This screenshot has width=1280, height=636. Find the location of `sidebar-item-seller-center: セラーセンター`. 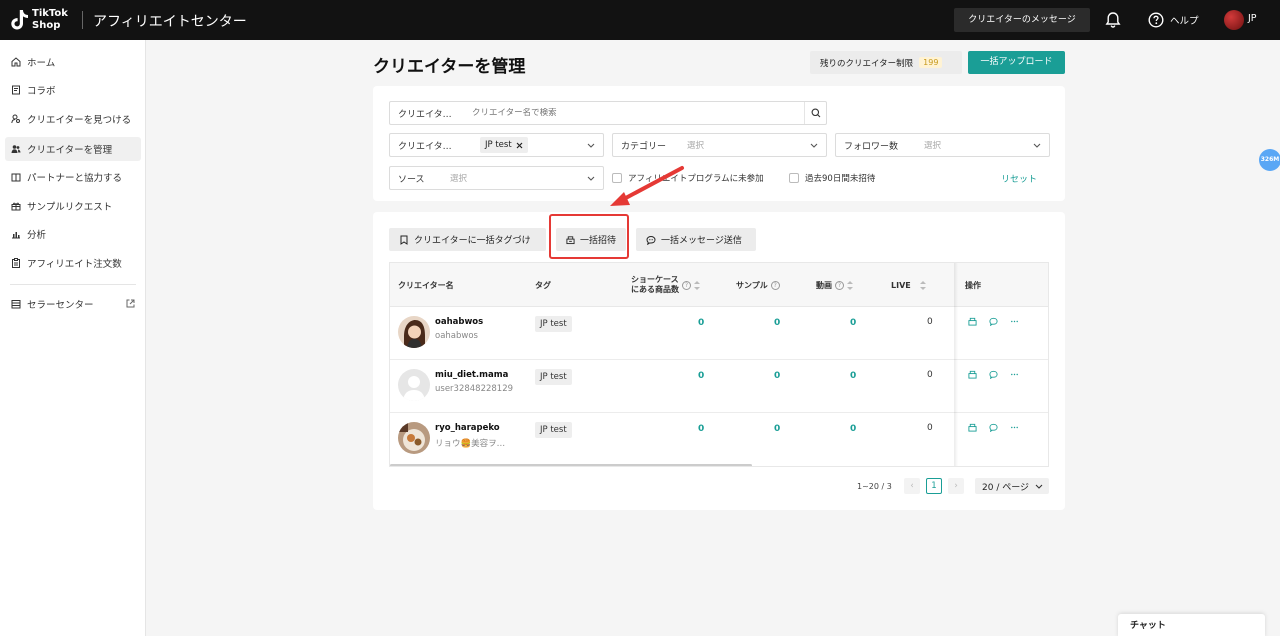

sidebar-item-seller-center: セラーセンター is located at coordinates (73, 304).